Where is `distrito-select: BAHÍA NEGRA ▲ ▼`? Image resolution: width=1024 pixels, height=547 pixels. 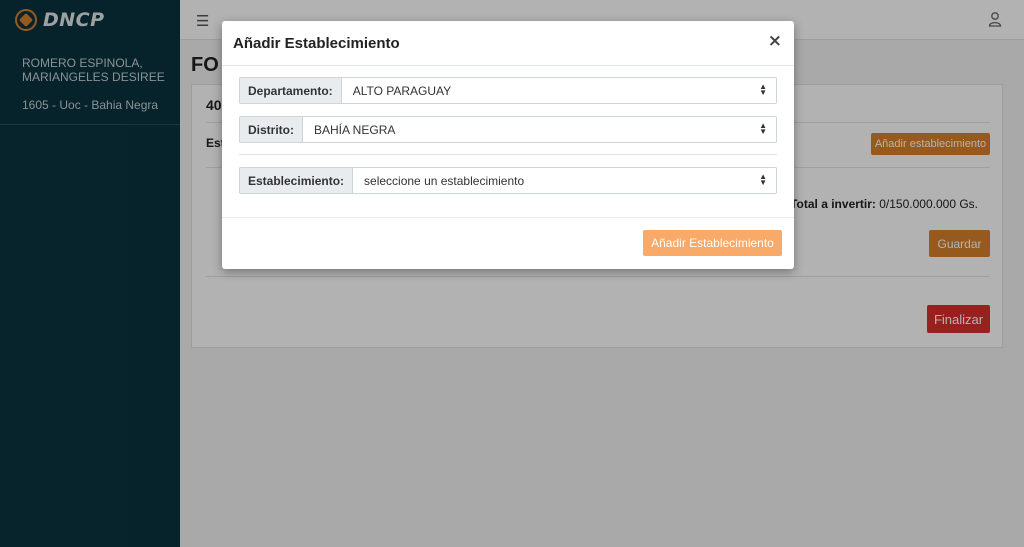
distrito-select: BAHÍA NEGRA ▲ ▼ is located at coordinates (539, 129).